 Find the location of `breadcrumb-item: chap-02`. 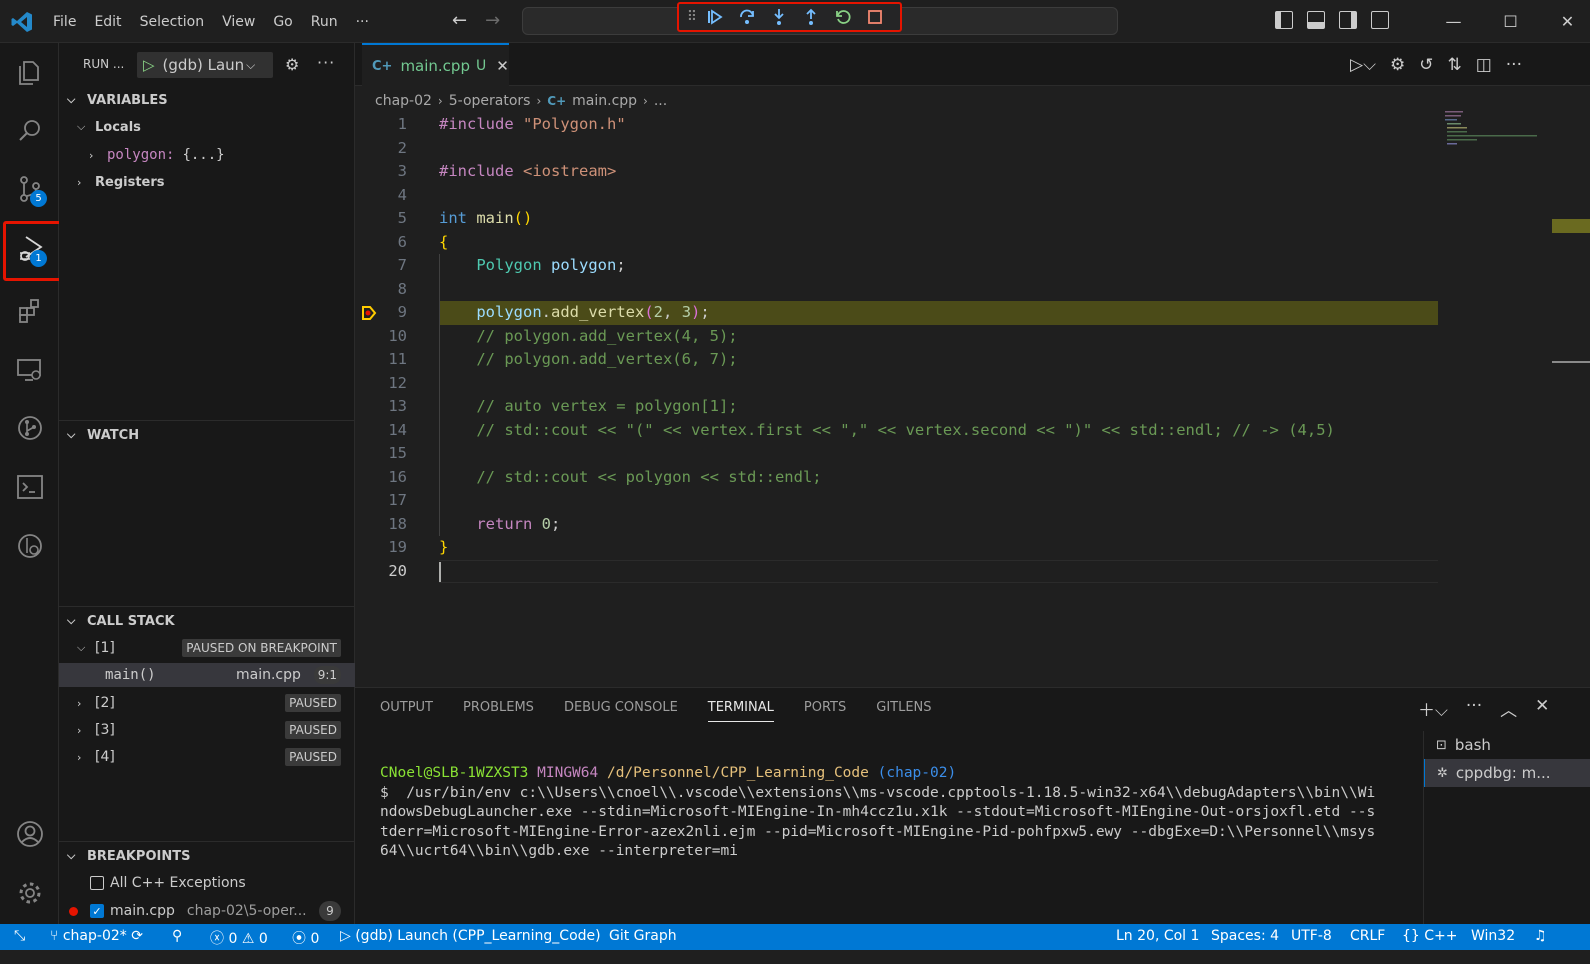

breadcrumb-item: chap-02 is located at coordinates (403, 101).